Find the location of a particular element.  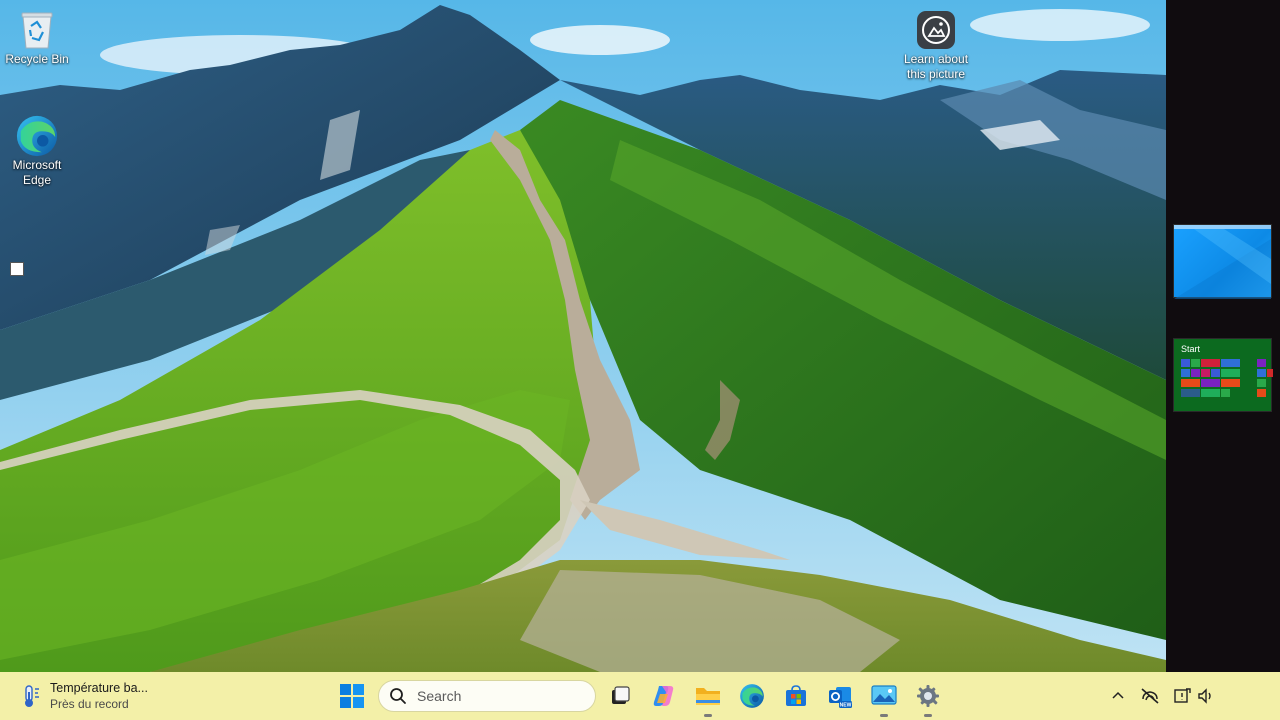

search-placeholder: Search is located at coordinates (439, 696).